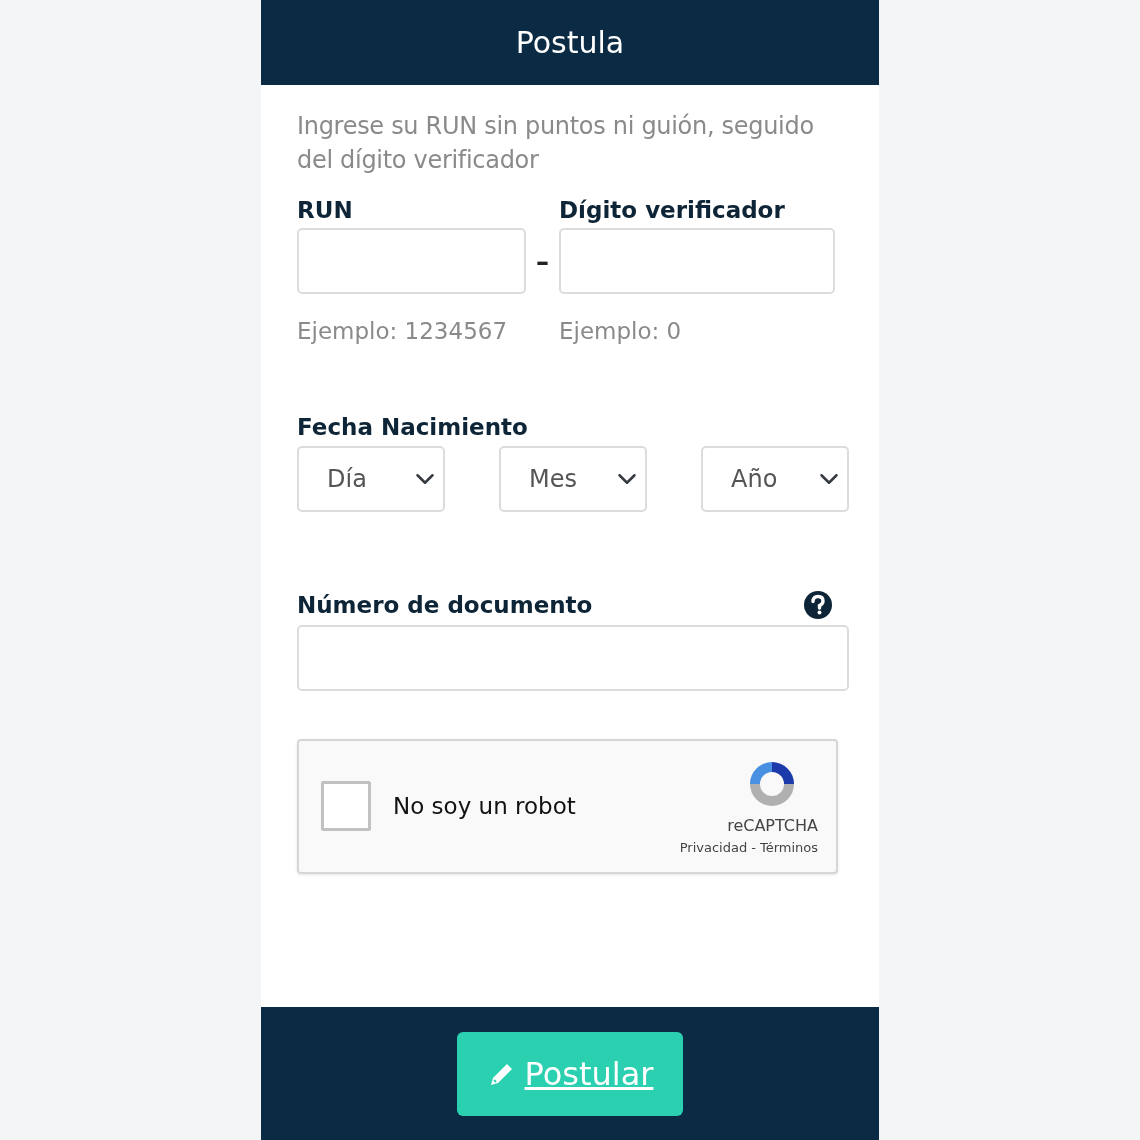 This screenshot has width=1140, height=1140. What do you see at coordinates (573, 479) in the screenshot?
I see `date-select: Mes` at bounding box center [573, 479].